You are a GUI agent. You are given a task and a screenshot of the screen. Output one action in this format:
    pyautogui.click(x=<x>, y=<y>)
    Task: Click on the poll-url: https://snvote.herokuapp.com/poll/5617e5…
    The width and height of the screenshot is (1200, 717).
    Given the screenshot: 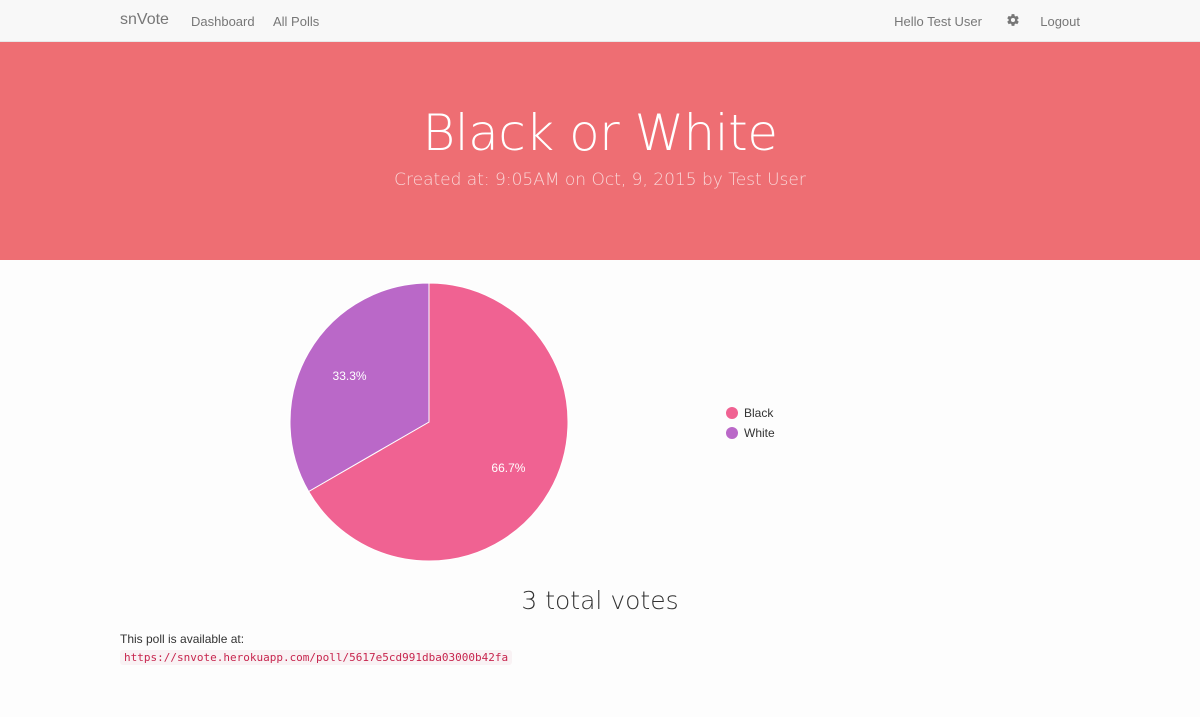 What is the action you would take?
    pyautogui.click(x=316, y=657)
    